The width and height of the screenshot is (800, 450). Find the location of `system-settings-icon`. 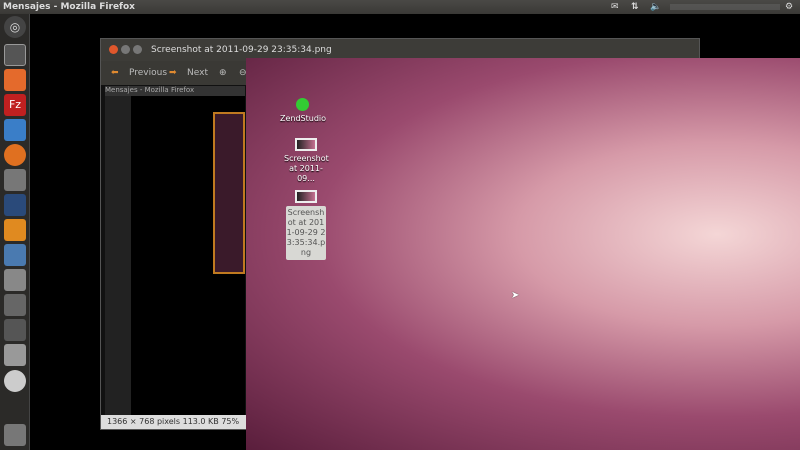

system-settings-icon is located at coordinates (15, 330).